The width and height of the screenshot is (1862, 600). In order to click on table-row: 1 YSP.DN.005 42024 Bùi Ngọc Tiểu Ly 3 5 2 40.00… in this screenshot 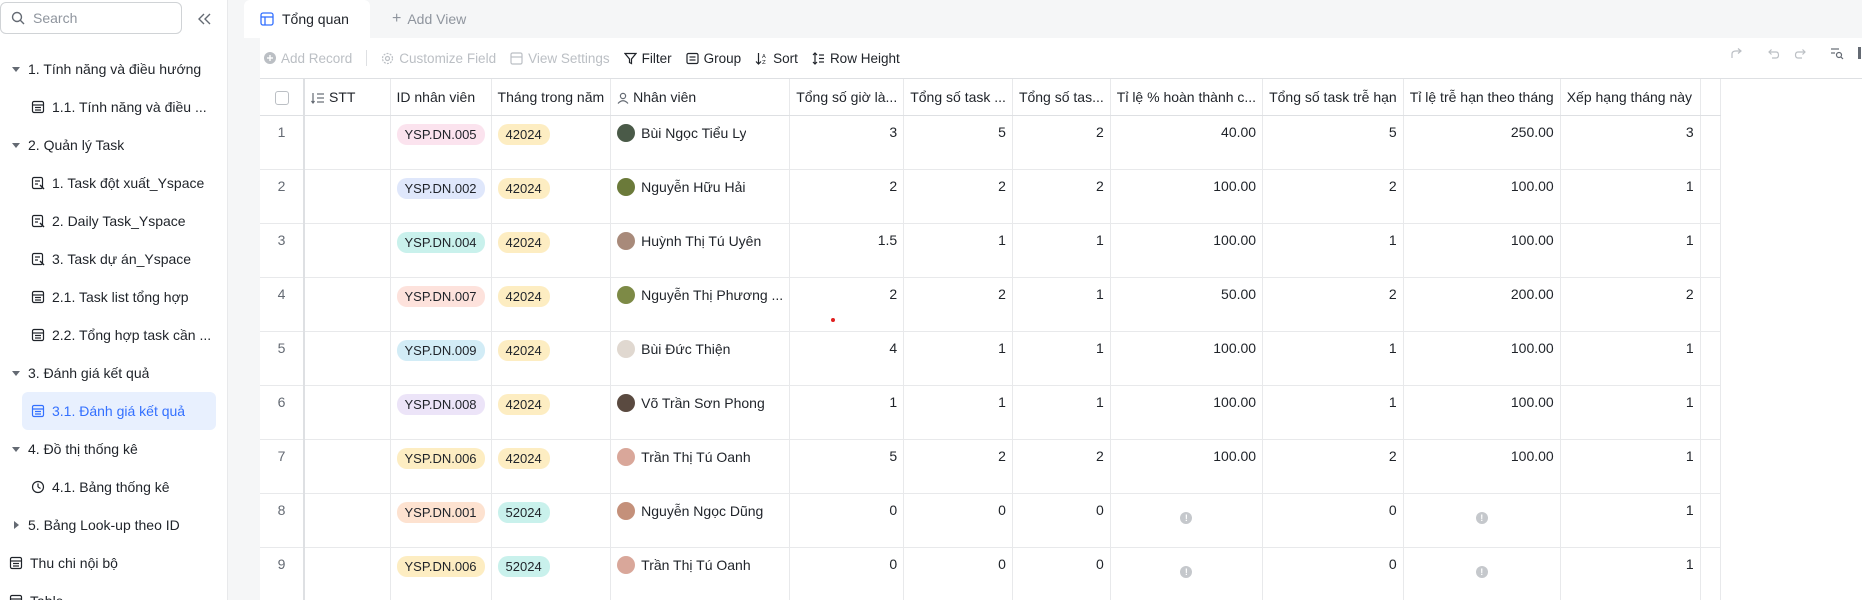, I will do `click(990, 142)`.